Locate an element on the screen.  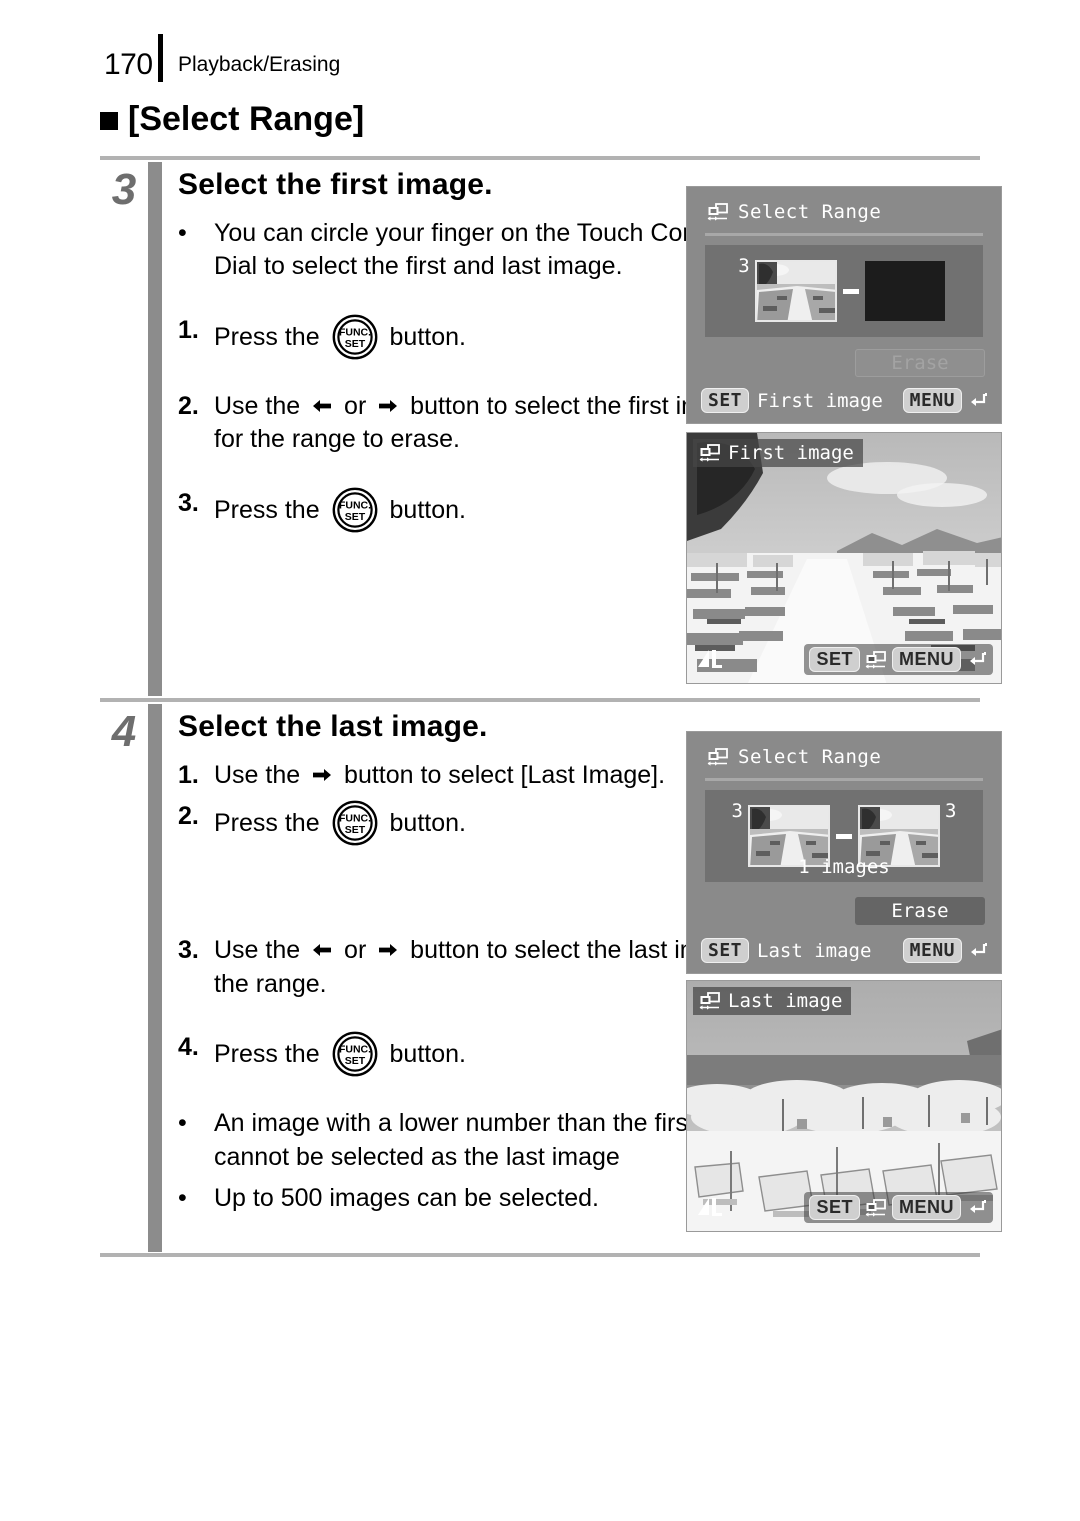
thumbnail-panel: 3 is located at coordinates (844, 836).